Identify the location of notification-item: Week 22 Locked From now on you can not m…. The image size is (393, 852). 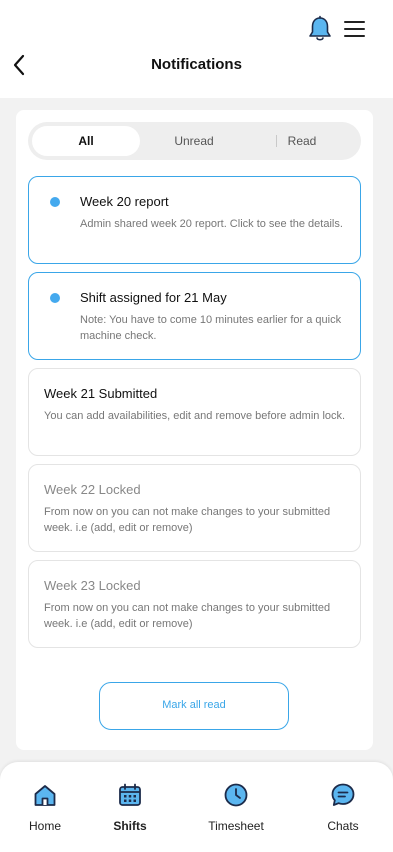
(194, 508).